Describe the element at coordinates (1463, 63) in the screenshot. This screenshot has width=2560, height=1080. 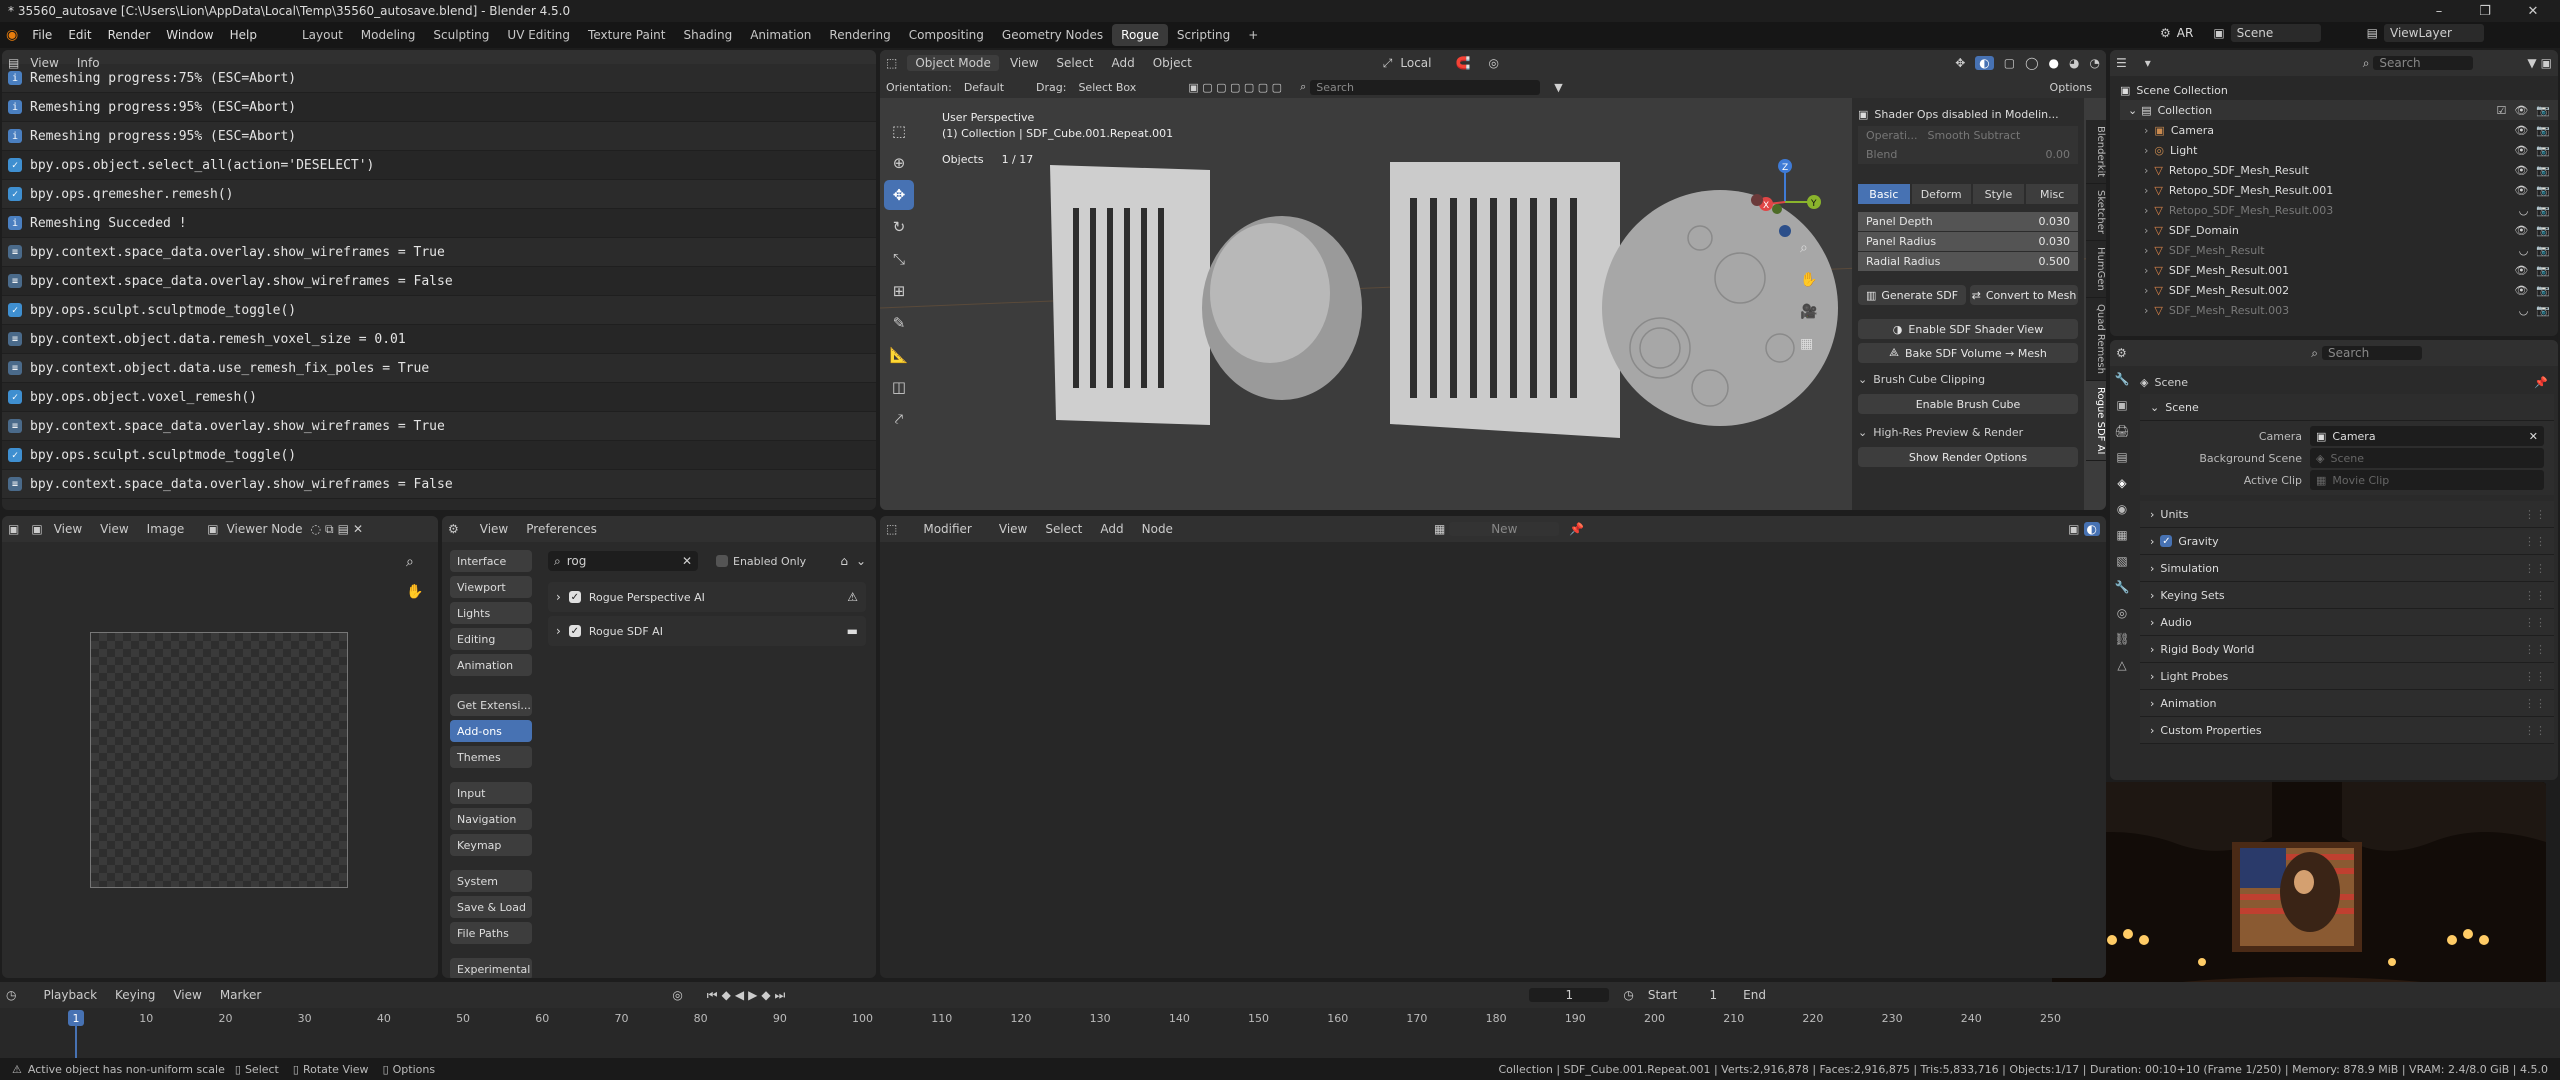
I see `snap-icon: 🧲` at that location.